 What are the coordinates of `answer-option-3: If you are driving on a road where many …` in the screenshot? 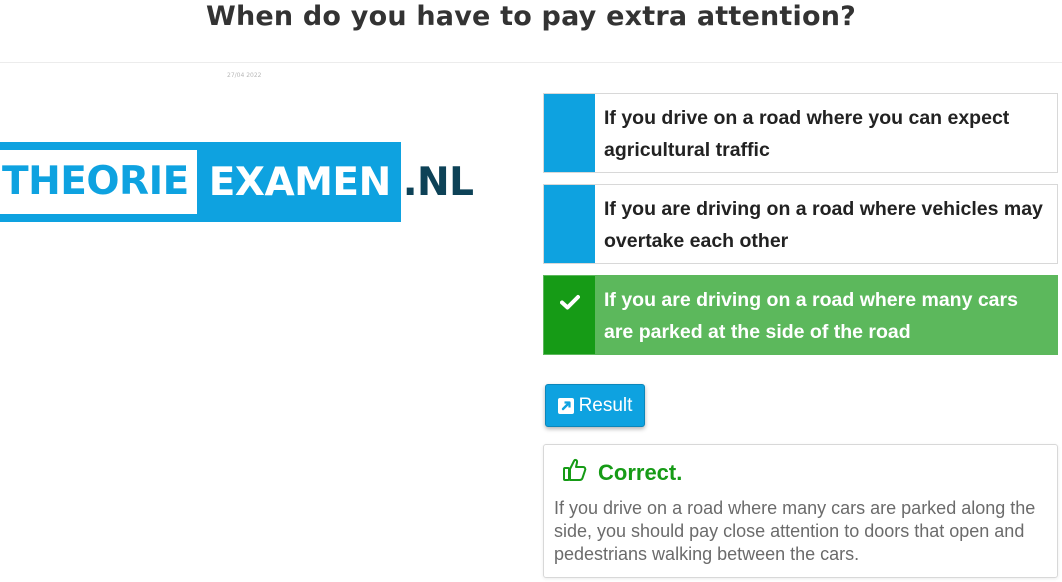 It's located at (800, 315).